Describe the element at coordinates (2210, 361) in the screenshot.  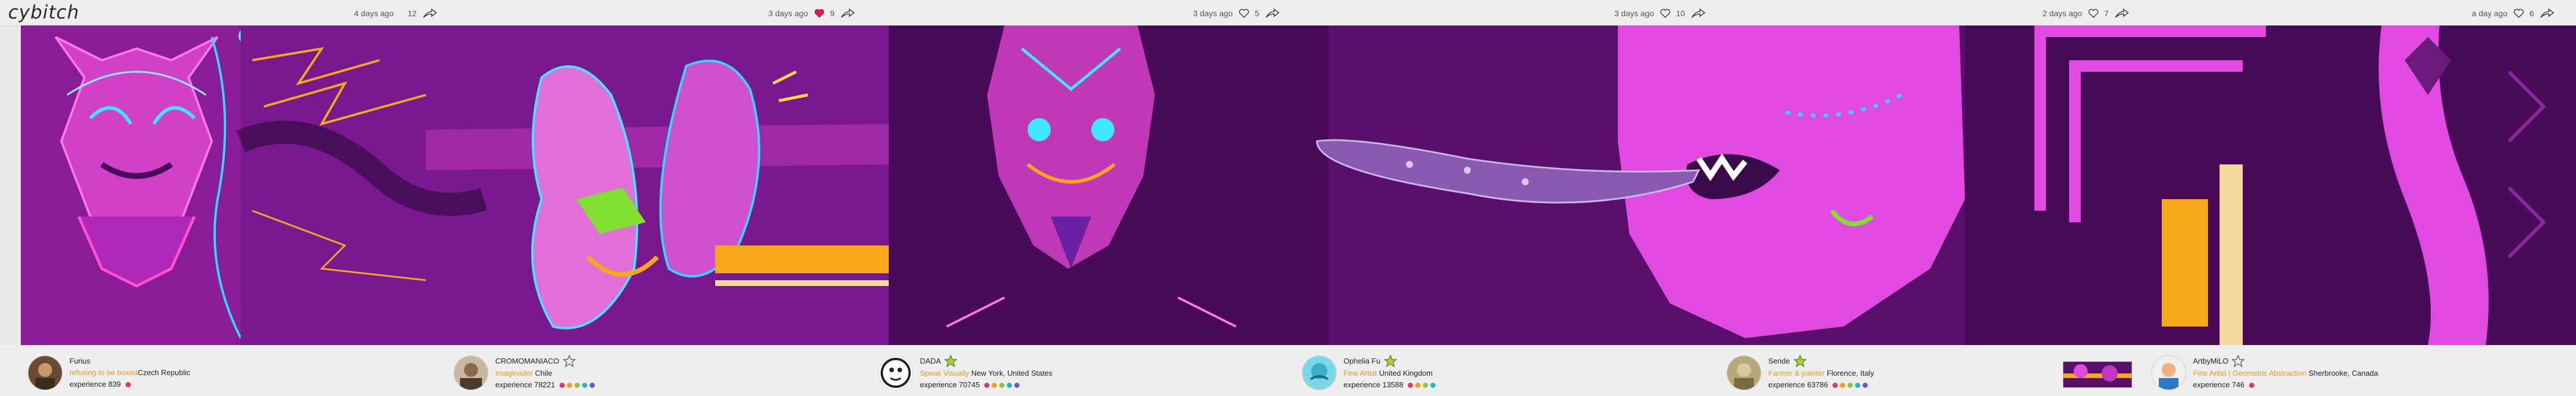
I see `artist-name: ArtbyMiLO` at that location.